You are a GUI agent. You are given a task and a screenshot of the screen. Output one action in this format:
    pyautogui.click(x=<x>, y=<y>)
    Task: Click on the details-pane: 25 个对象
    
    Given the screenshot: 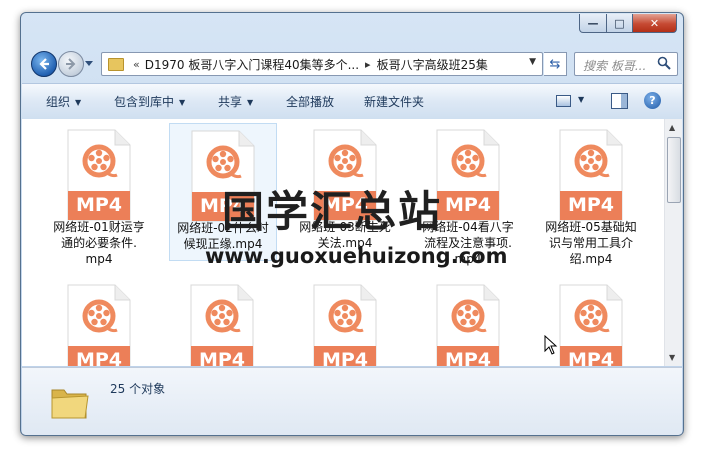 What is the action you would take?
    pyautogui.click(x=352, y=401)
    